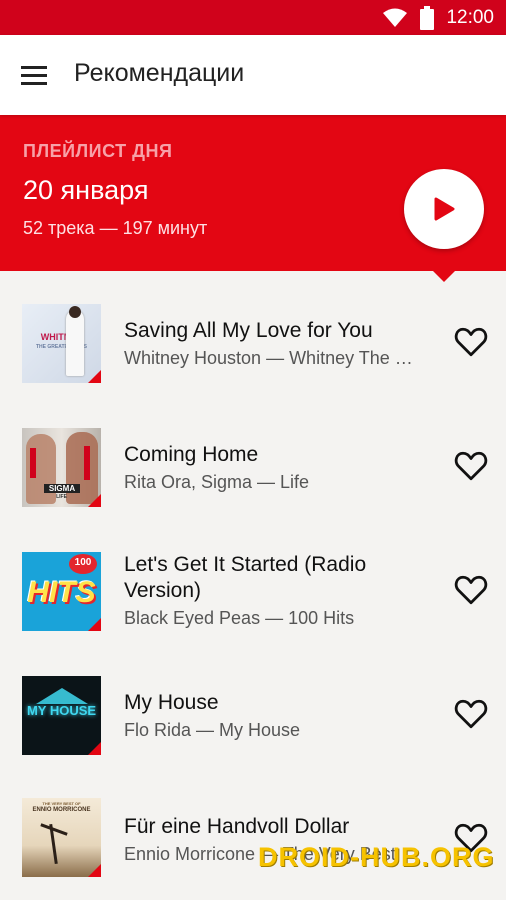 This screenshot has width=506, height=900. What do you see at coordinates (98, 151) in the screenshot?
I see `playlist-label: ПЛЕЙЛИСТ ДНЯ` at bounding box center [98, 151].